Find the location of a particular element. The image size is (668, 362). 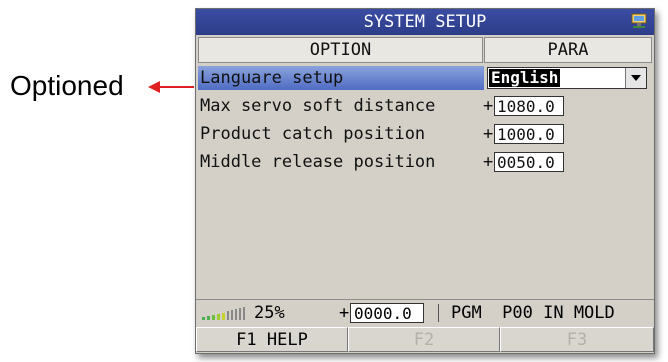

chevron-down-icon is located at coordinates (636, 78).